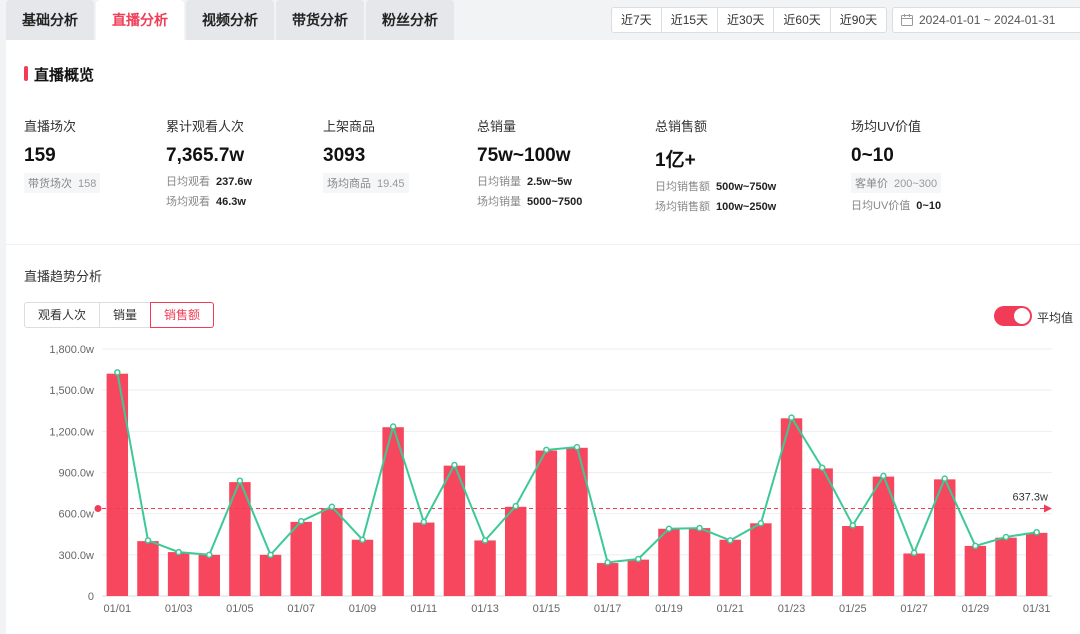 The height and width of the screenshot is (634, 1080). I want to click on x-tick-label: 01/23, so click(792, 609).